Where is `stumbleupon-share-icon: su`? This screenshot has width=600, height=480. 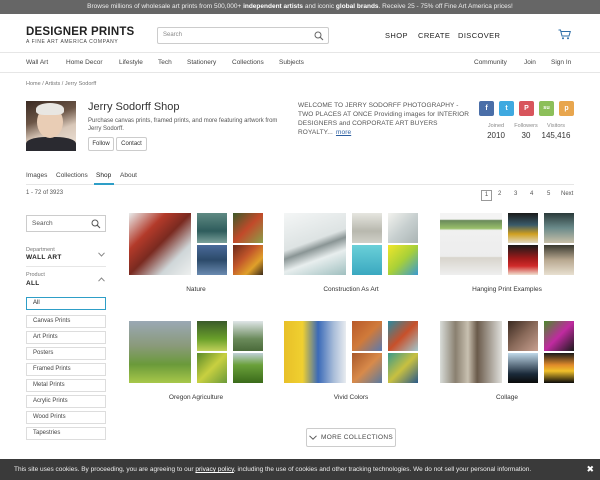
stumbleupon-share-icon: su is located at coordinates (546, 108).